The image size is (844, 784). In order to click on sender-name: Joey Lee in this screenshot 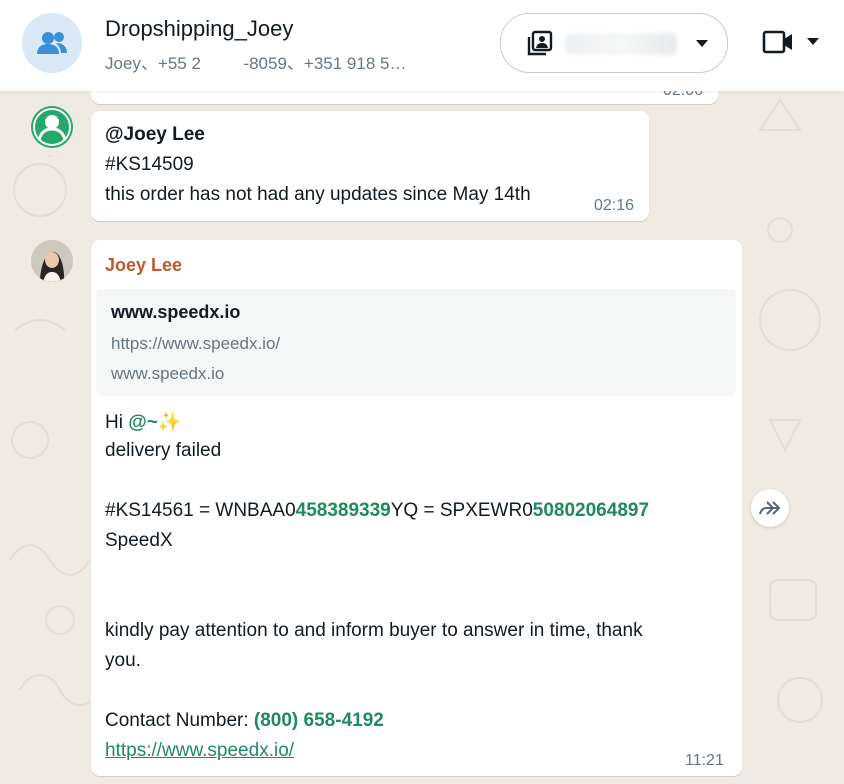, I will do `click(143, 265)`.